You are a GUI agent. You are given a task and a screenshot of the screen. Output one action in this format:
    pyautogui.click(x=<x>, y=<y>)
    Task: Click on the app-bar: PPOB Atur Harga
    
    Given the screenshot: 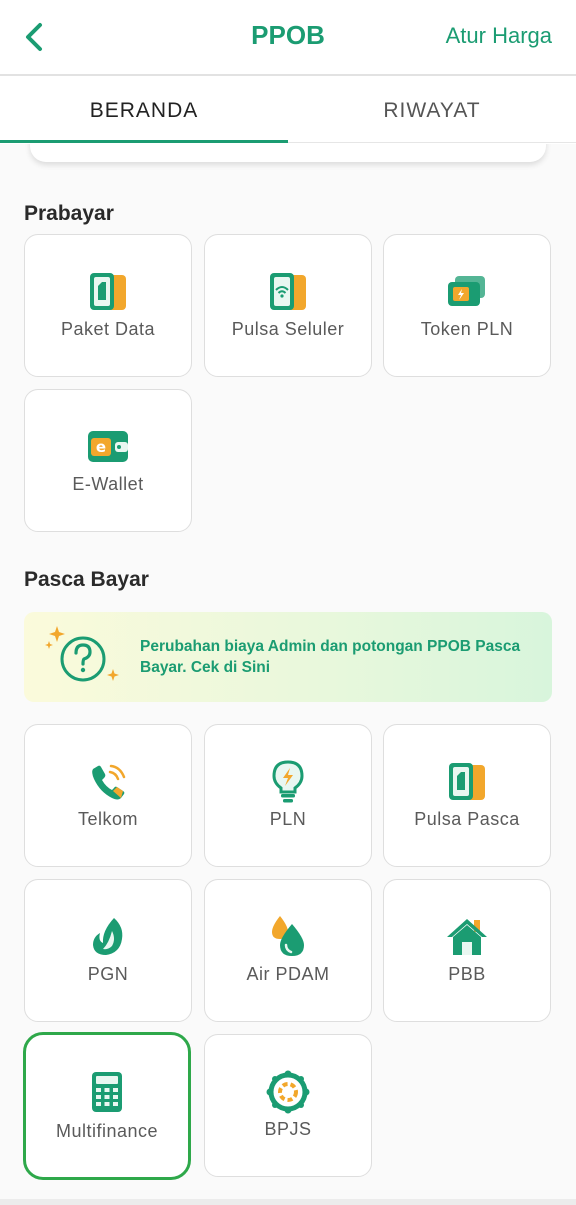 What is the action you would take?
    pyautogui.click(x=288, y=38)
    